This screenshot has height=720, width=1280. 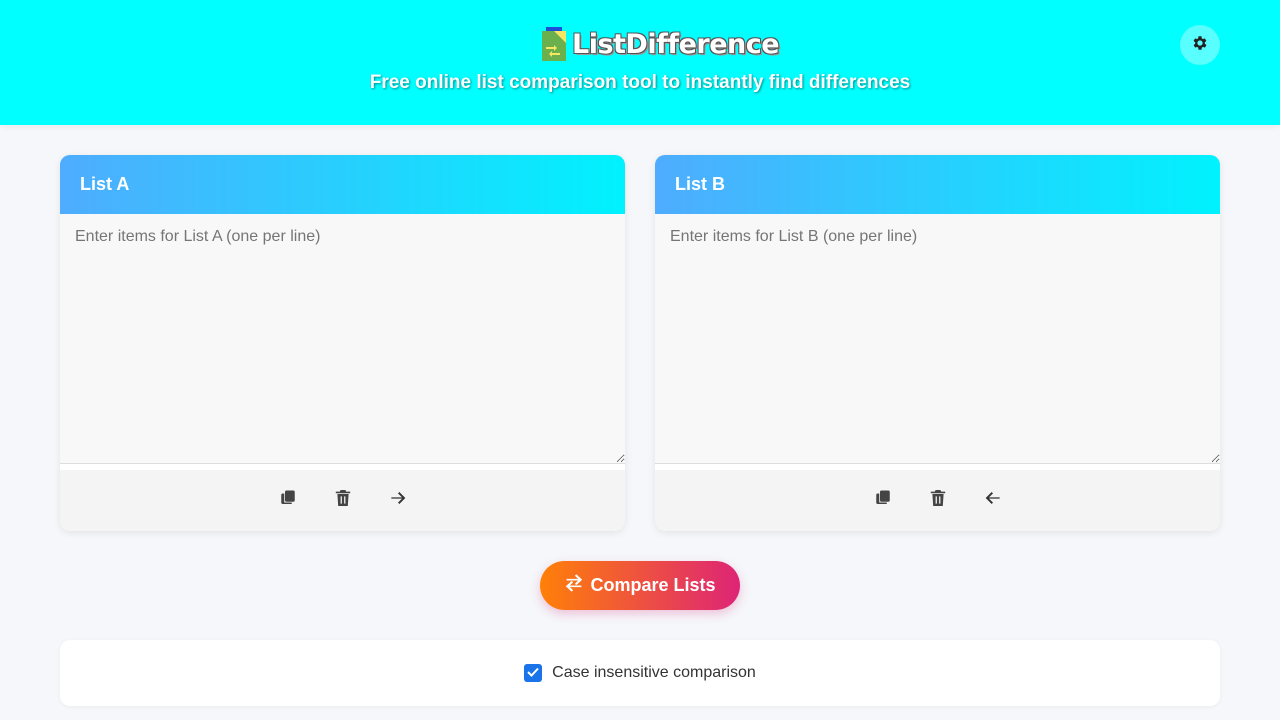 What do you see at coordinates (937, 184) in the screenshot?
I see `list-b-title: List B` at bounding box center [937, 184].